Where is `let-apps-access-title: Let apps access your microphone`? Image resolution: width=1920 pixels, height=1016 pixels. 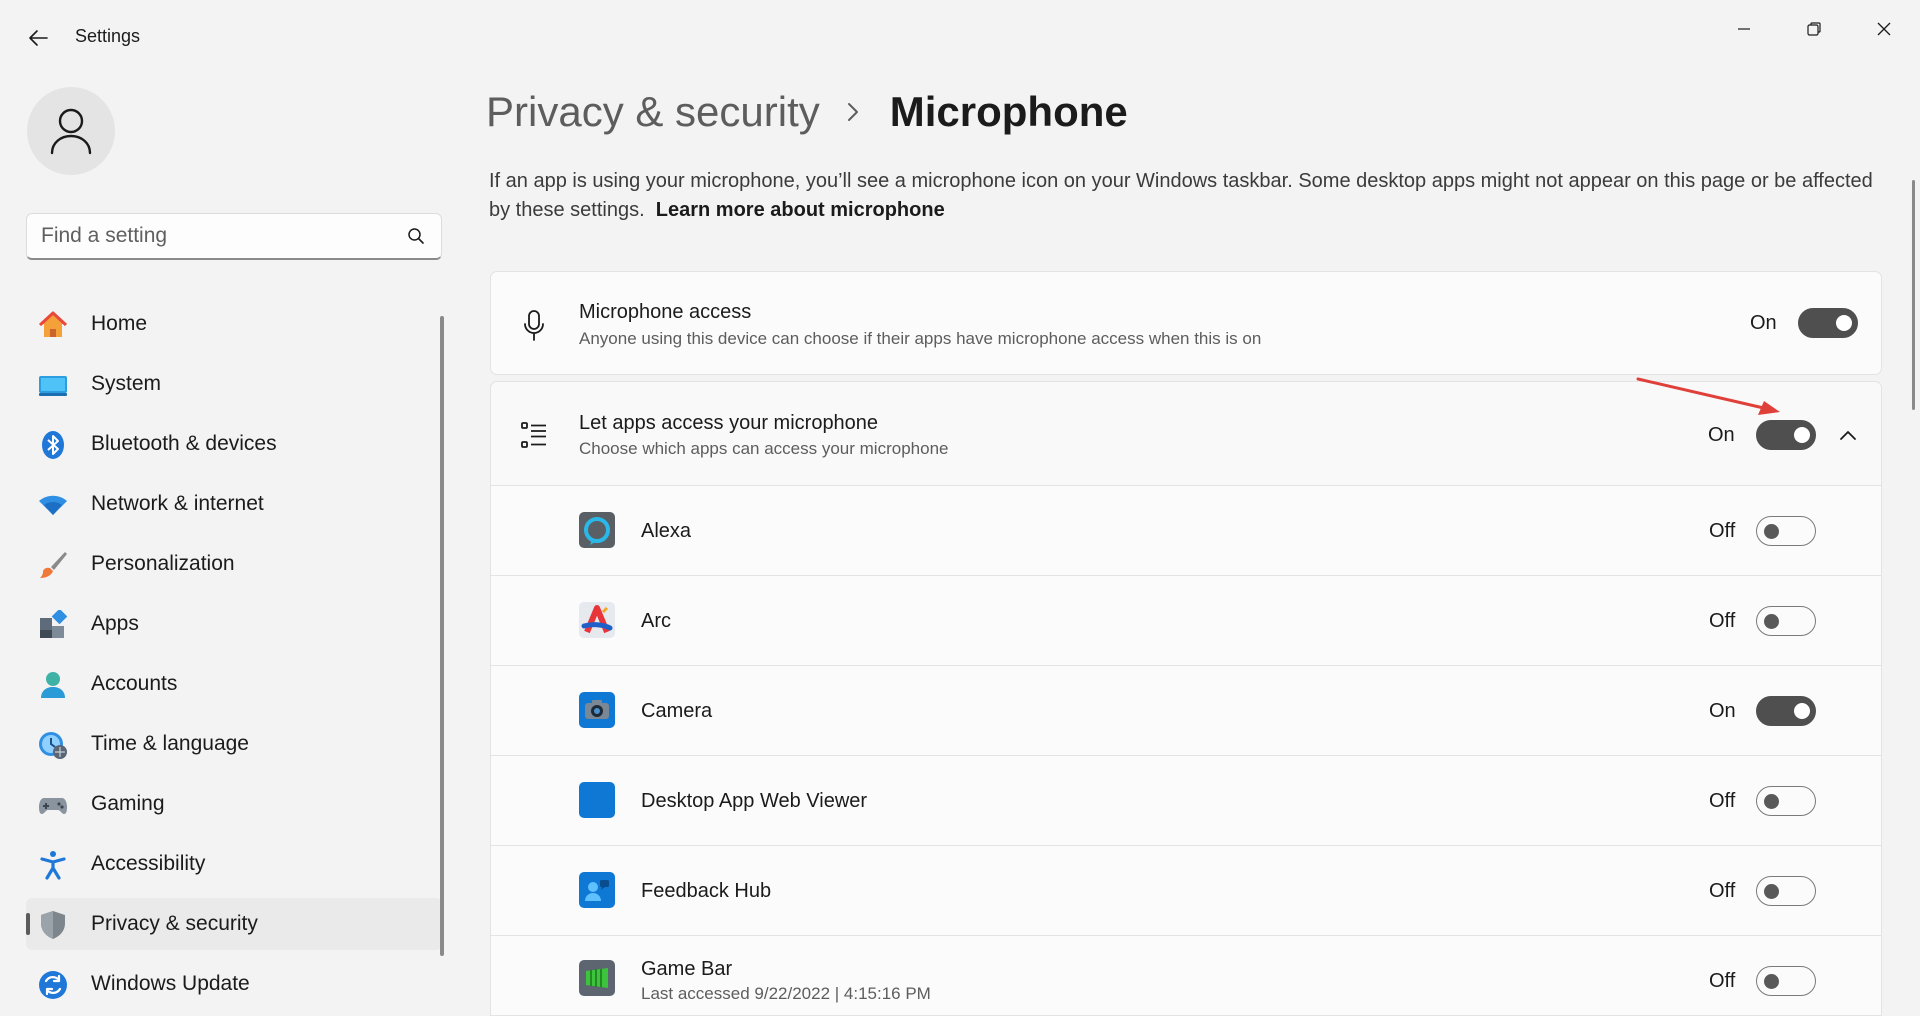
let-apps-access-title: Let apps access your microphone is located at coordinates (729, 423).